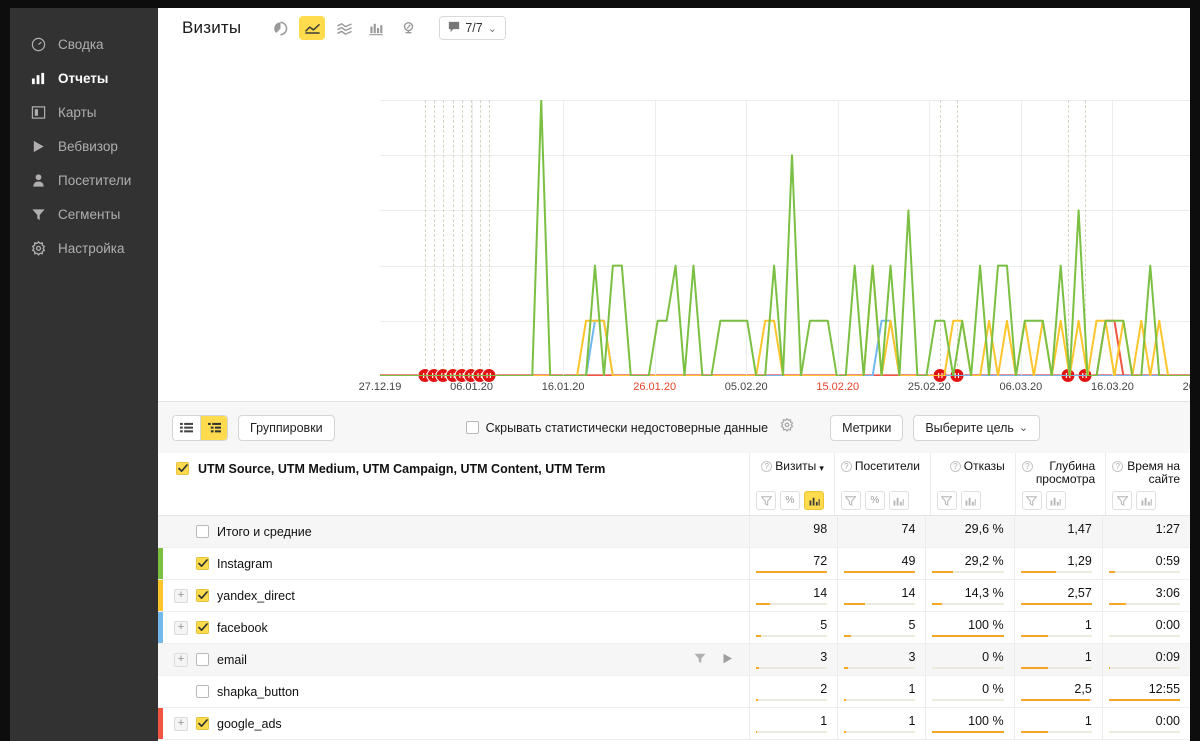 This screenshot has height=741, width=1200. I want to click on table-row: + google_ads 1 1 100 % 1 0:00, so click(674, 724).